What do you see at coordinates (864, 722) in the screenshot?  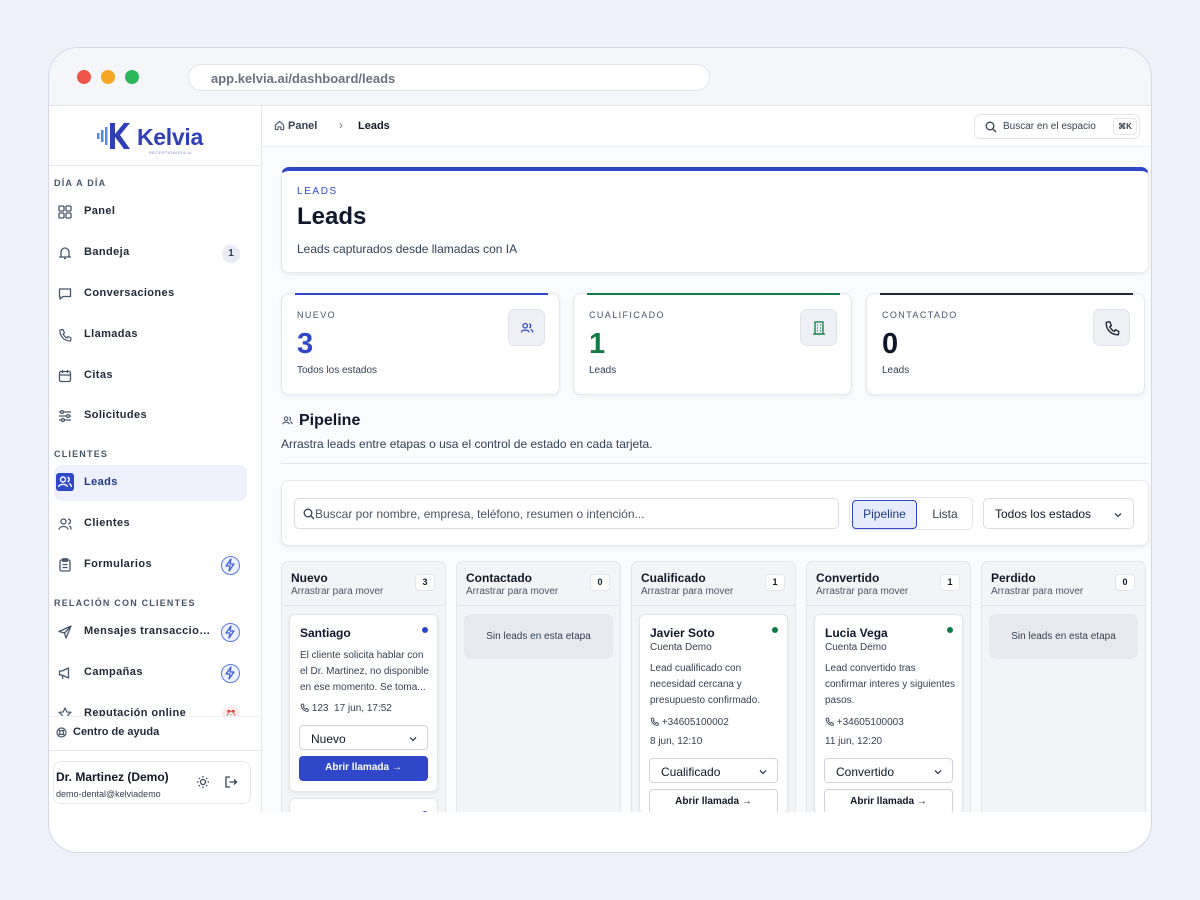 I see `lead-phone-row: +34605100003` at bounding box center [864, 722].